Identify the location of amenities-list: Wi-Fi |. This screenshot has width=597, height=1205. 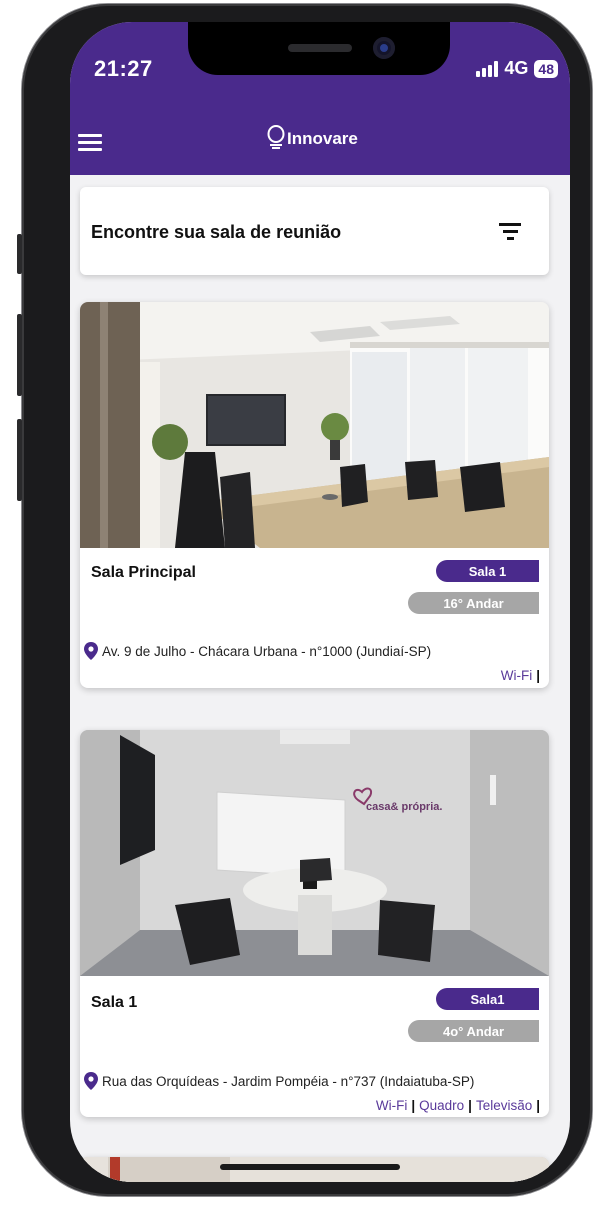
(520, 675).